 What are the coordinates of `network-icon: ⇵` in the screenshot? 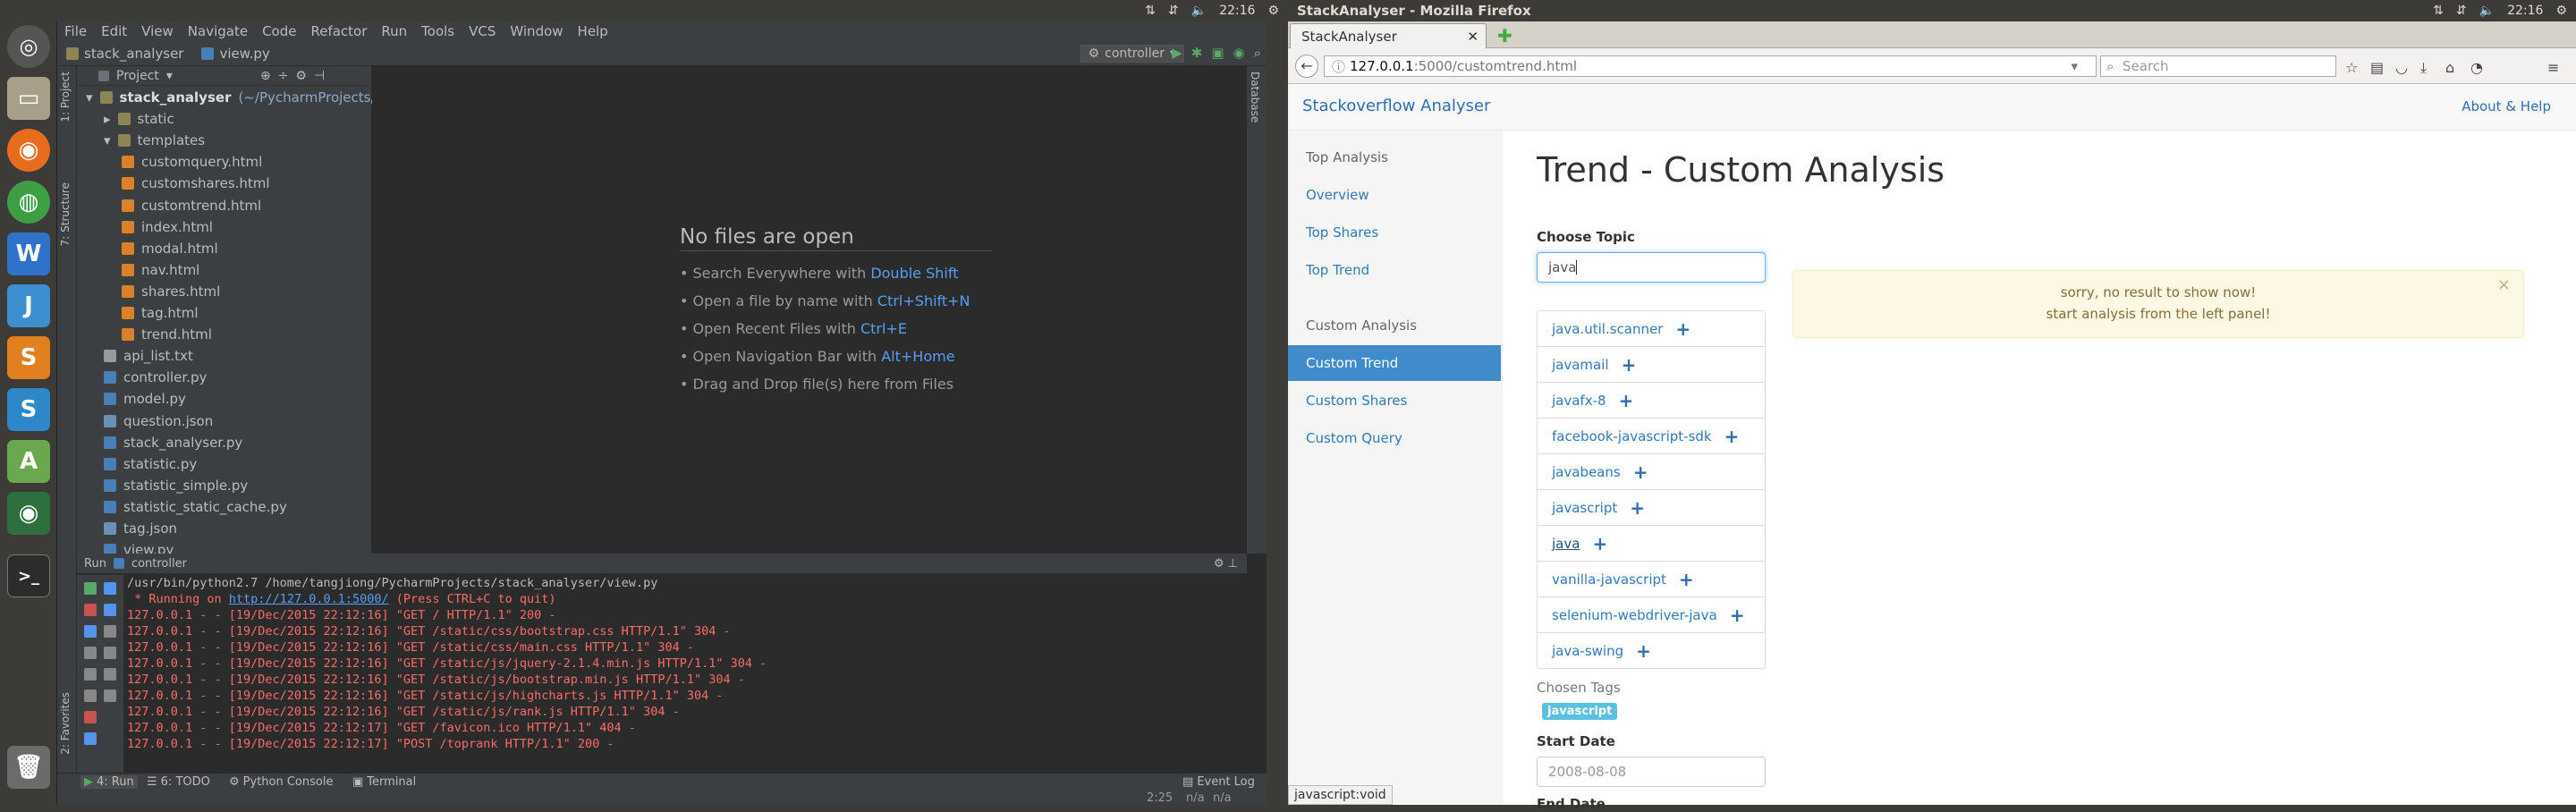 It's located at (1173, 11).